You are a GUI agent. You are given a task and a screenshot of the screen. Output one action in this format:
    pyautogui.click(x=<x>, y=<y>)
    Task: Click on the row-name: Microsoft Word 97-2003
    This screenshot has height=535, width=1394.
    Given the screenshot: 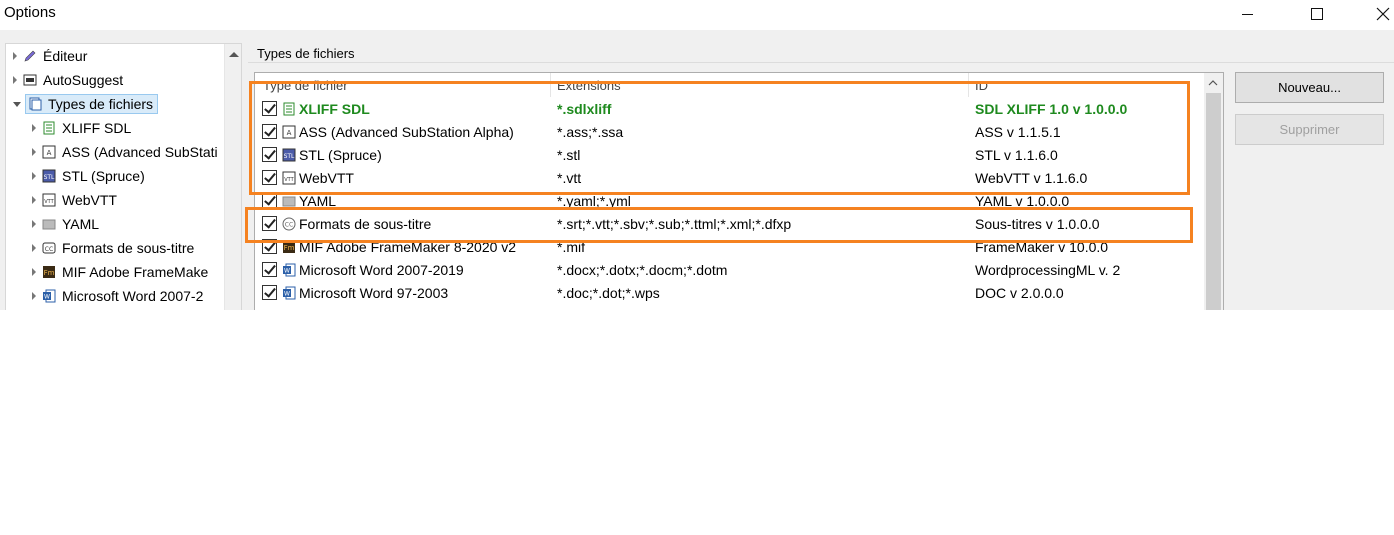 What is the action you would take?
    pyautogui.click(x=374, y=293)
    